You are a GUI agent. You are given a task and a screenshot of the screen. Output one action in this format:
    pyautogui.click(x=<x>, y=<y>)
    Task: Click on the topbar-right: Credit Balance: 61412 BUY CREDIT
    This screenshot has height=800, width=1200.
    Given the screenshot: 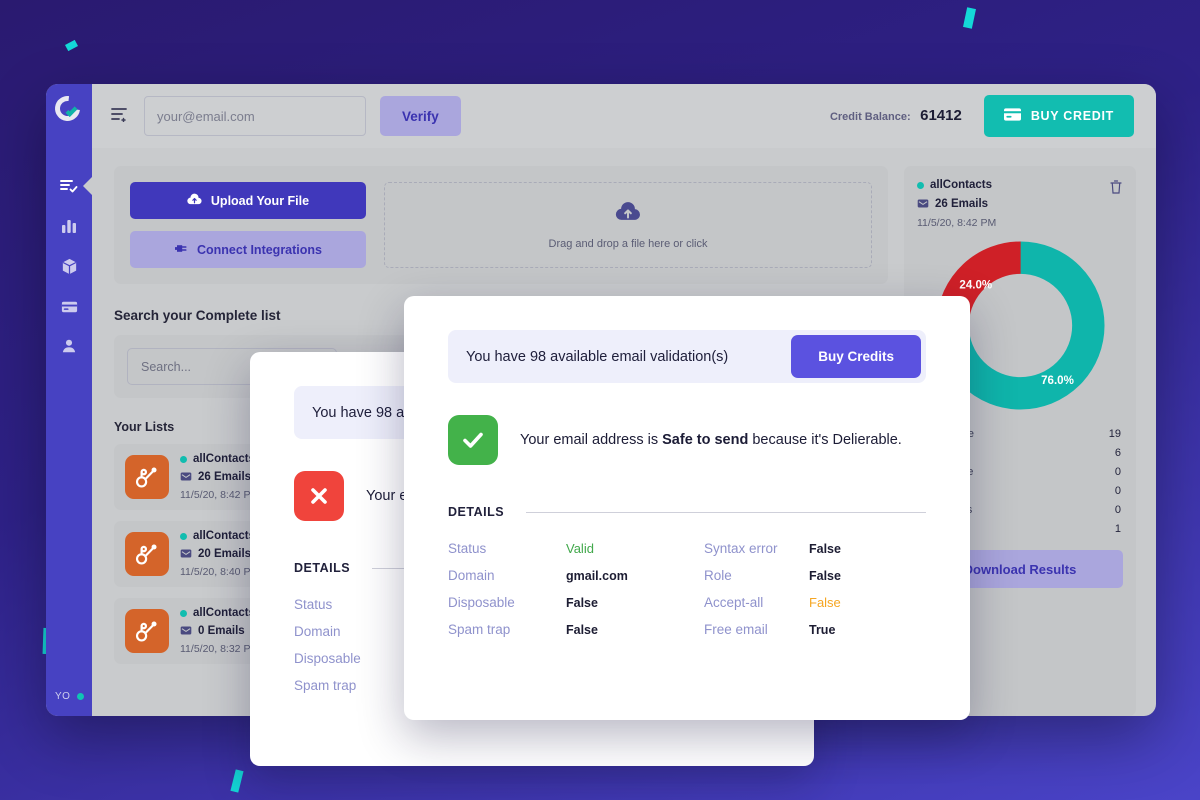 What is the action you would take?
    pyautogui.click(x=982, y=116)
    